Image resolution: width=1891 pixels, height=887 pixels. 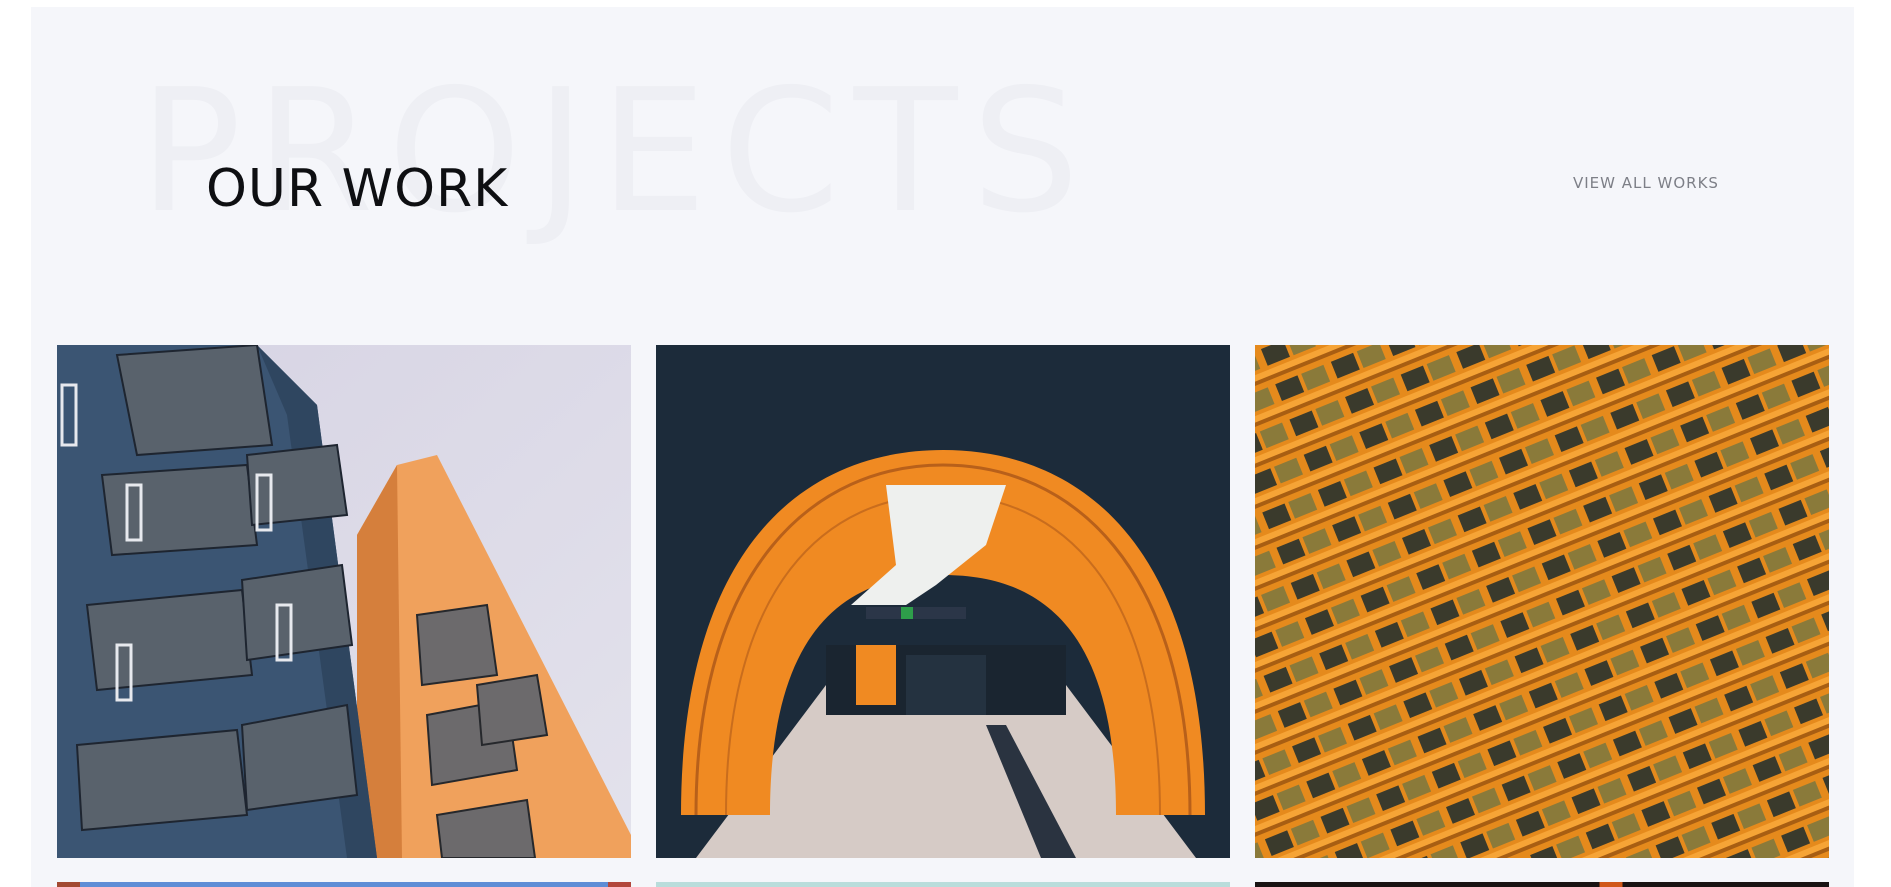 What do you see at coordinates (357, 189) in the screenshot?
I see `section-title: OUR WORK` at bounding box center [357, 189].